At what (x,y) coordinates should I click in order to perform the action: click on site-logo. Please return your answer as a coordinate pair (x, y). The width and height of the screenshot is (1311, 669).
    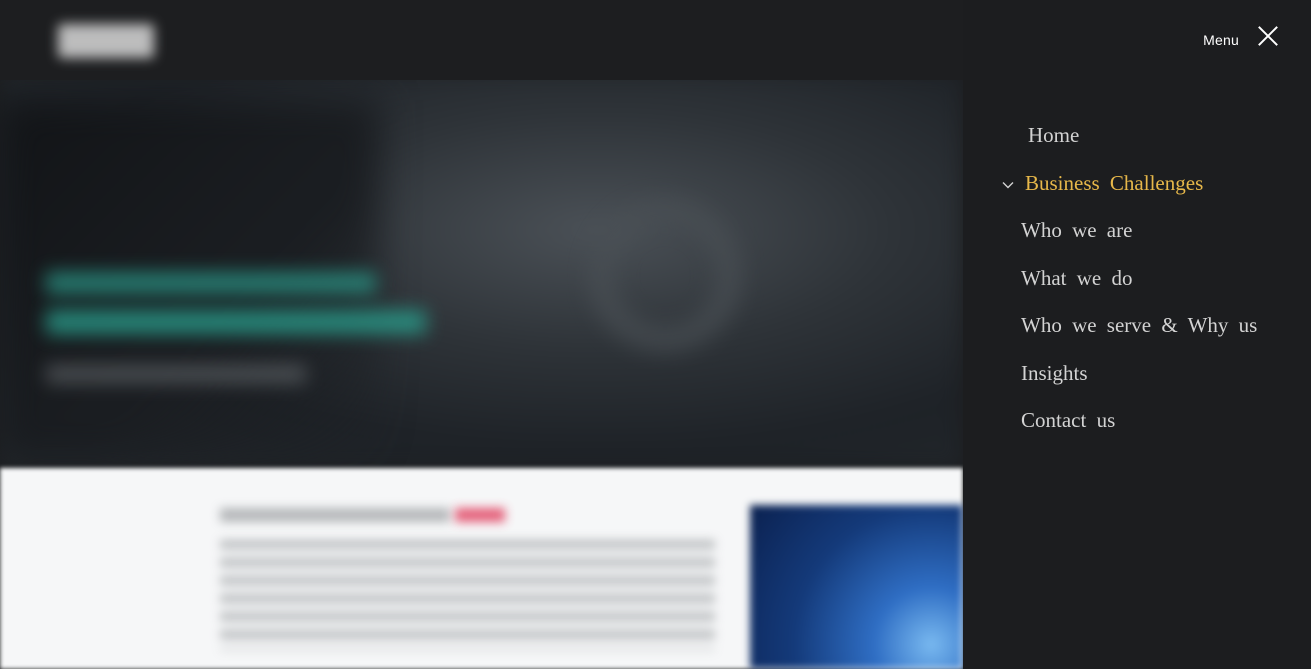
    Looking at the image, I should click on (106, 41).